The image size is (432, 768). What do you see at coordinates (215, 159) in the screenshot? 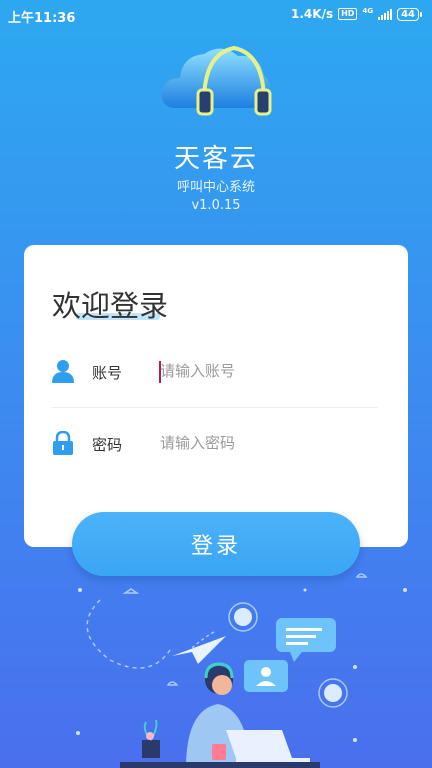
I see `app-name: 天客云` at bounding box center [215, 159].